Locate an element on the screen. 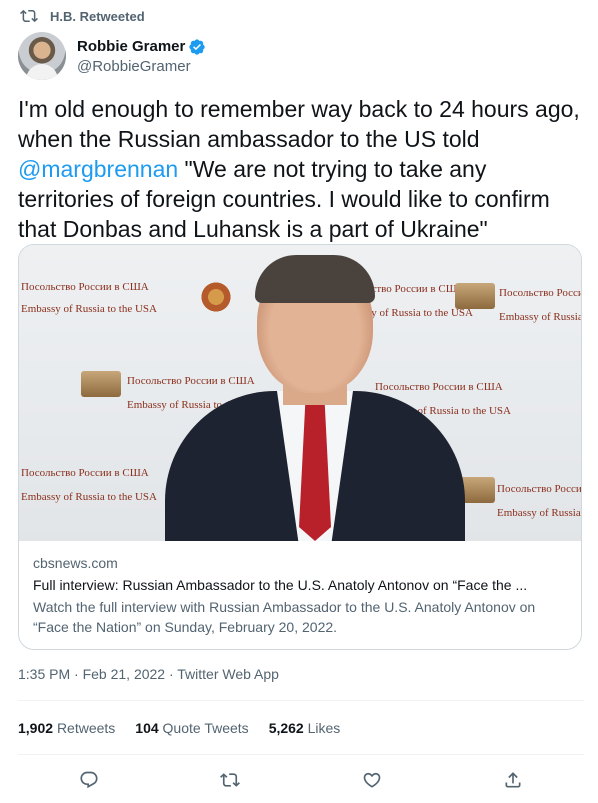 The image size is (598, 803). avatar is located at coordinates (42, 56).